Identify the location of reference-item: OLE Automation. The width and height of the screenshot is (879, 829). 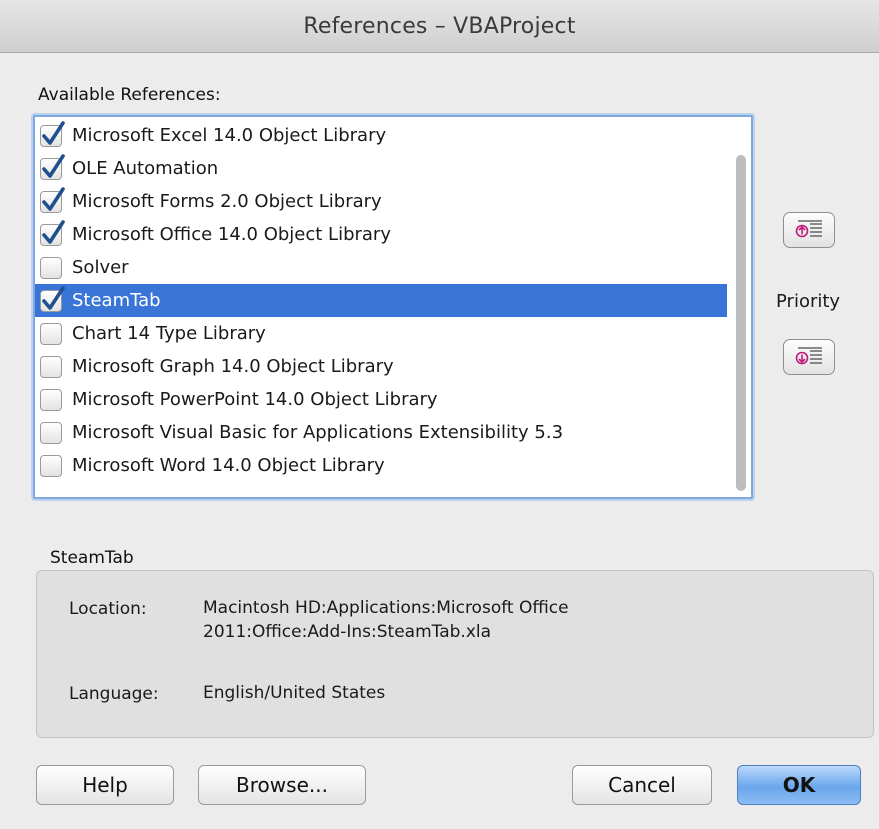
(381, 168).